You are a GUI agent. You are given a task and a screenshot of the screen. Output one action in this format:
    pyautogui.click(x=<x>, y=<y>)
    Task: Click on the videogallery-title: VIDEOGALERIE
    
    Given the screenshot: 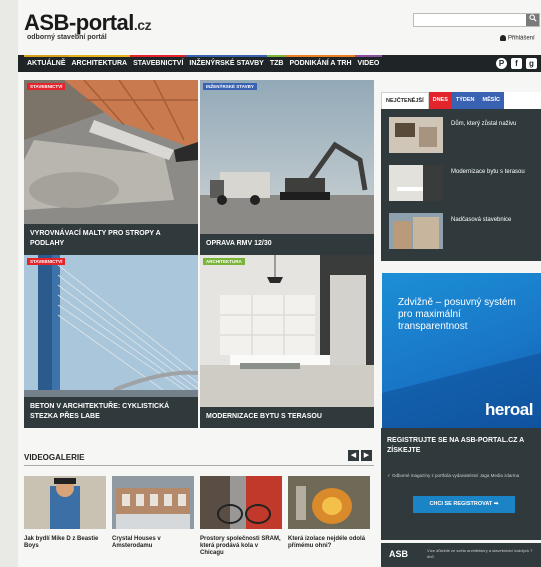 What is the action you would take?
    pyautogui.click(x=54, y=457)
    